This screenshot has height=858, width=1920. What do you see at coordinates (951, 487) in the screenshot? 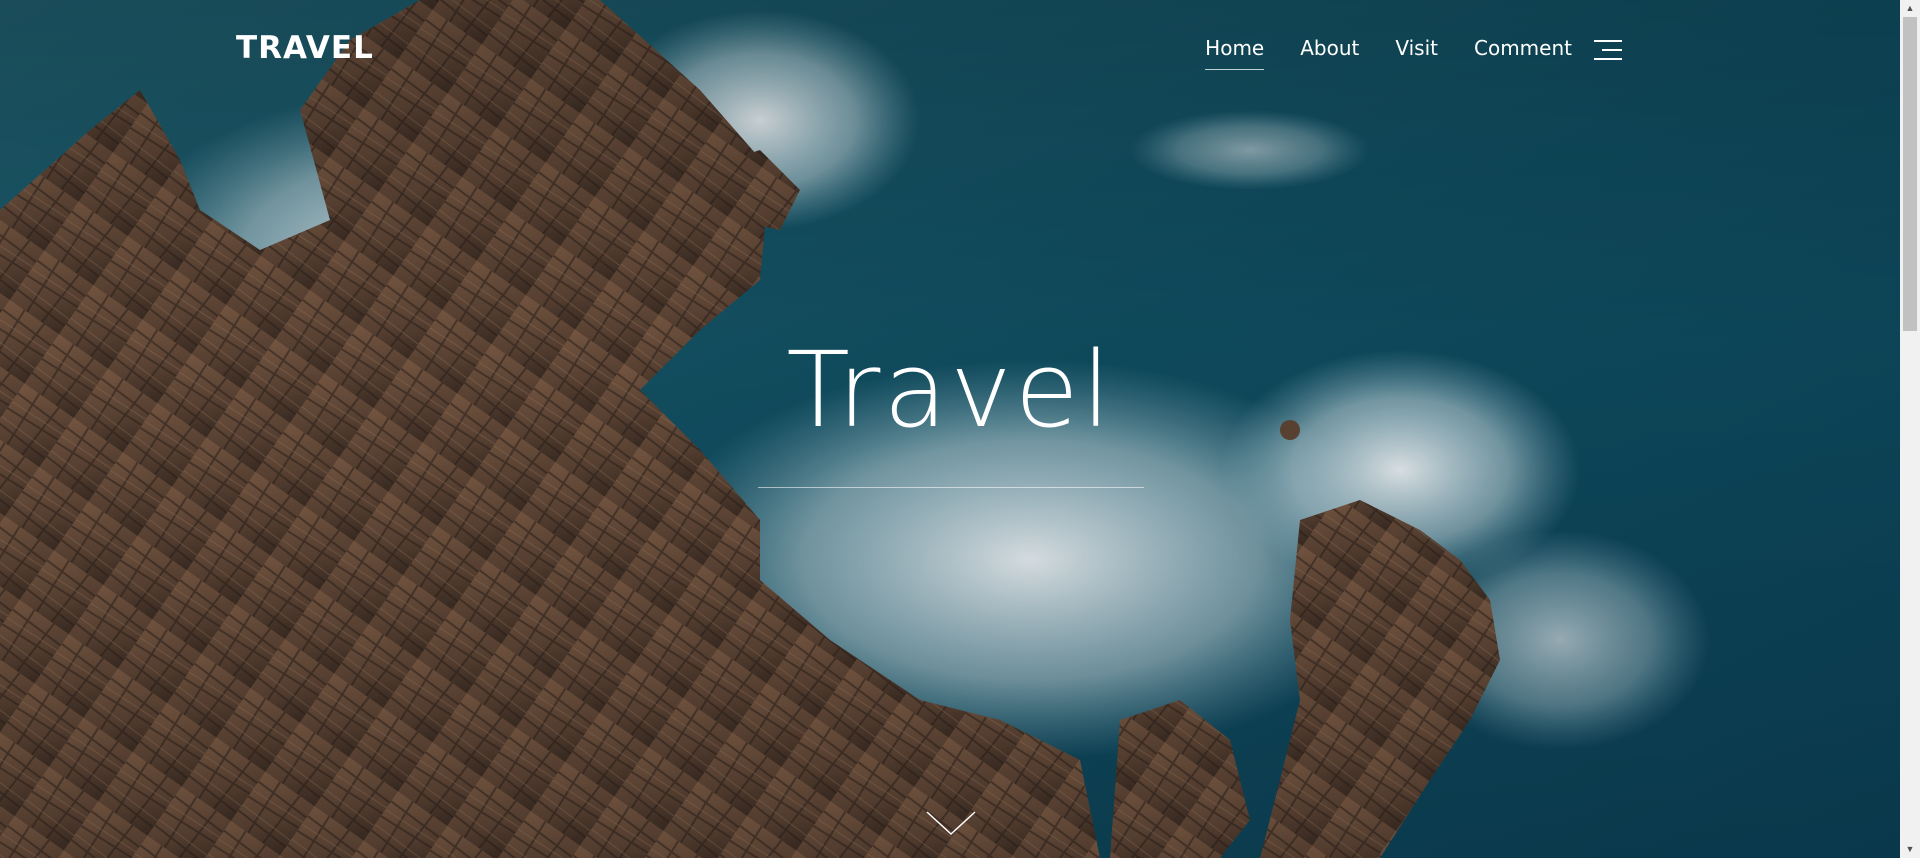
I see `hero-divider` at bounding box center [951, 487].